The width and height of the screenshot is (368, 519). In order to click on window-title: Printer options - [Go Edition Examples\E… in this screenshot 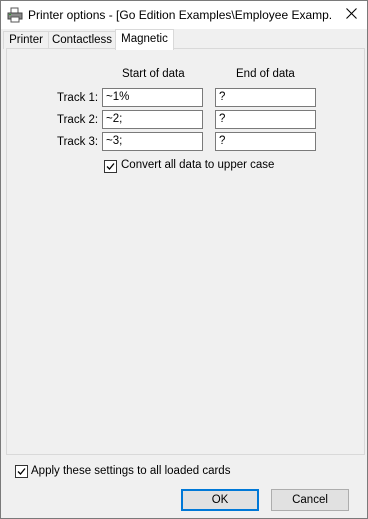, I will do `click(180, 15)`.